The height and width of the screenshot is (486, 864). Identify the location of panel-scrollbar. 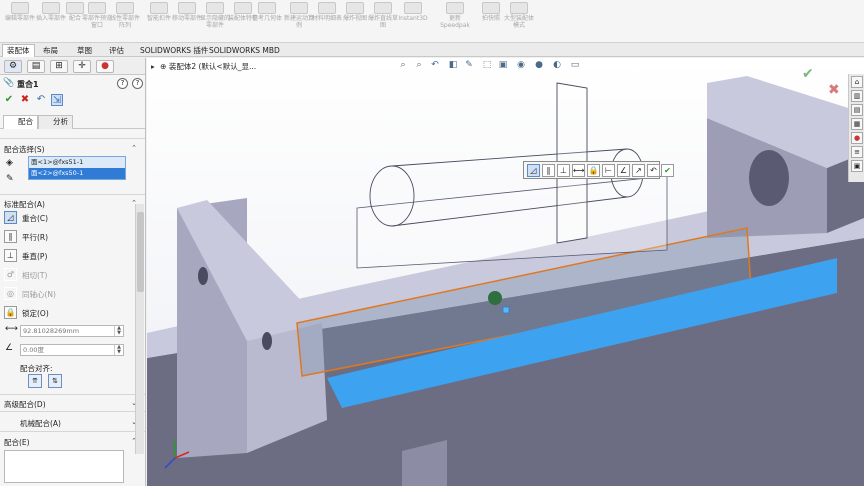
(139, 329).